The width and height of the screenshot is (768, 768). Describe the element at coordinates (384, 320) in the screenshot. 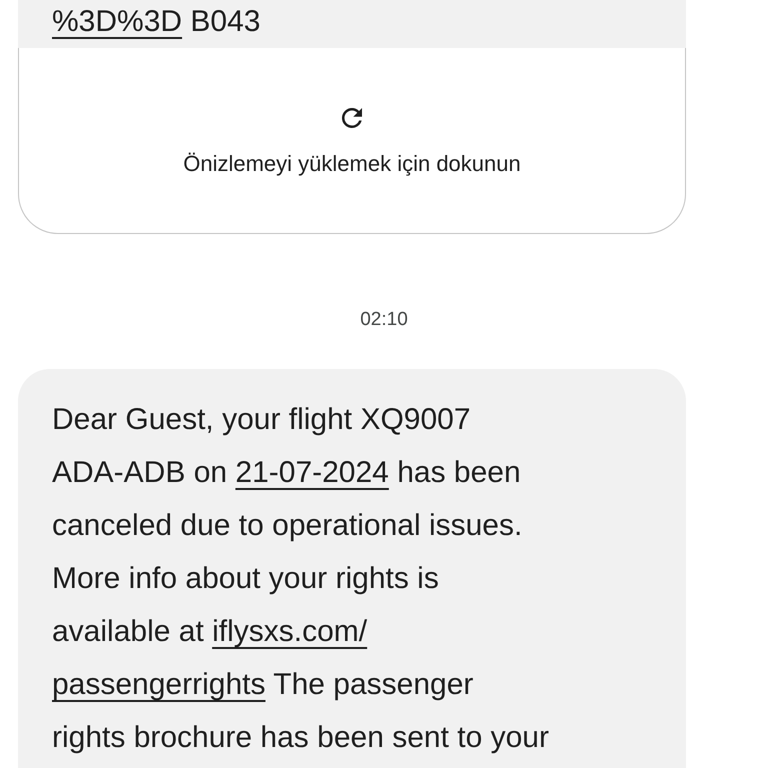

I see `timestamp: 02:10` at that location.